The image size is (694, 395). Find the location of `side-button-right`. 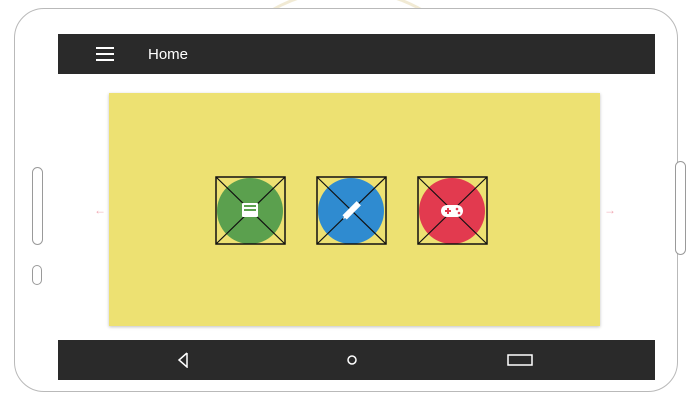

side-button-right is located at coordinates (680, 208).